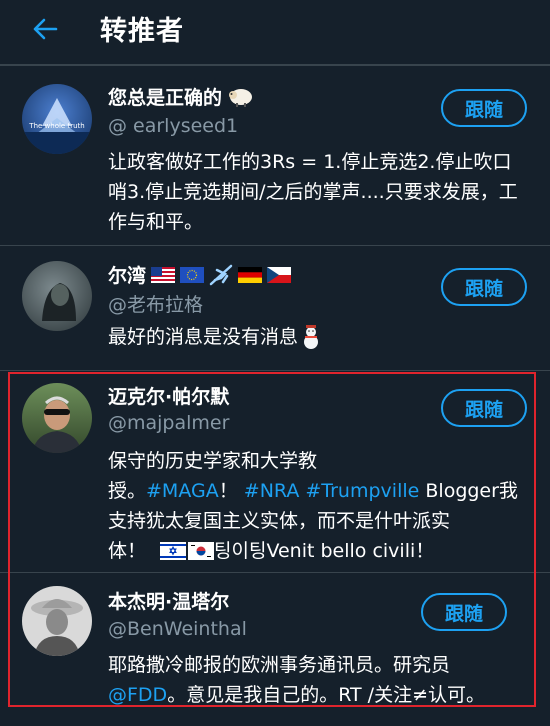 The image size is (550, 726). I want to click on arrow-left-icon, so click(45, 29).